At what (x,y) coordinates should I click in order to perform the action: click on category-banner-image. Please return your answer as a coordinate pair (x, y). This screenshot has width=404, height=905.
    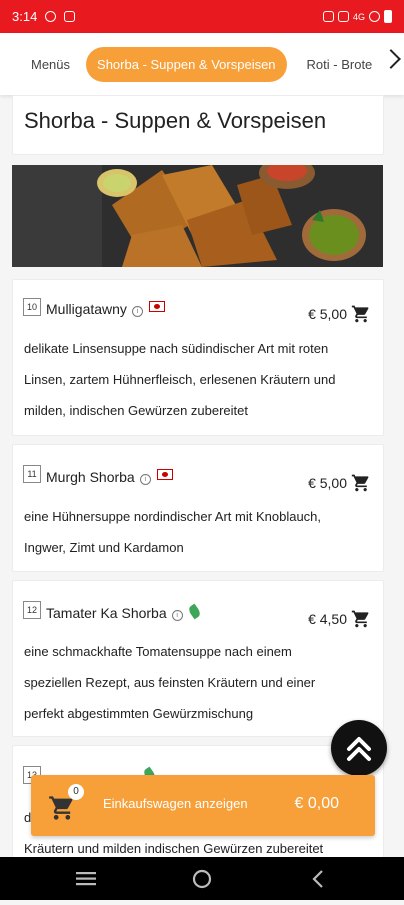
    Looking at the image, I should click on (197, 216).